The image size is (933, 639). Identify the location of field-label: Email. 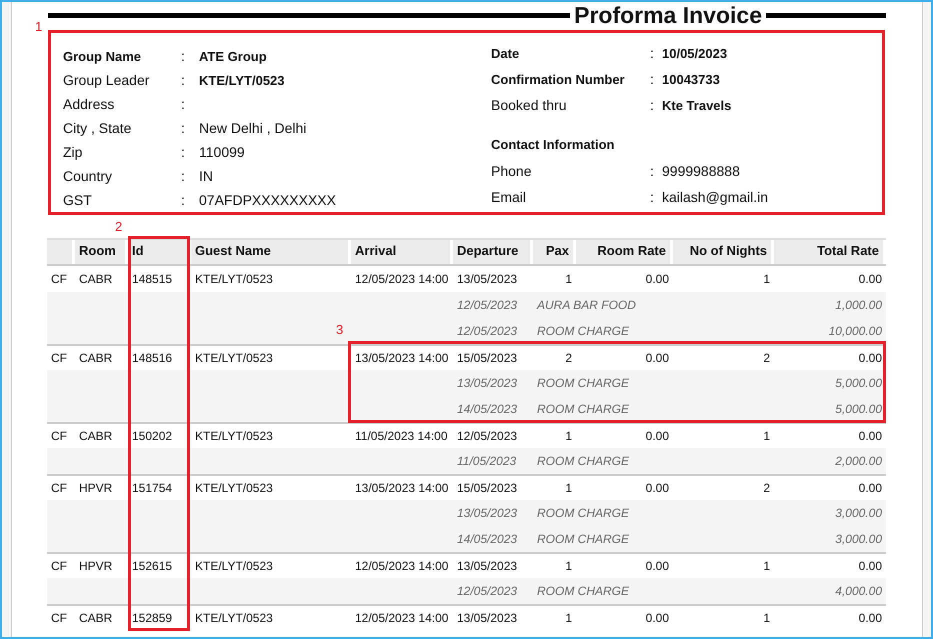
(508, 197).